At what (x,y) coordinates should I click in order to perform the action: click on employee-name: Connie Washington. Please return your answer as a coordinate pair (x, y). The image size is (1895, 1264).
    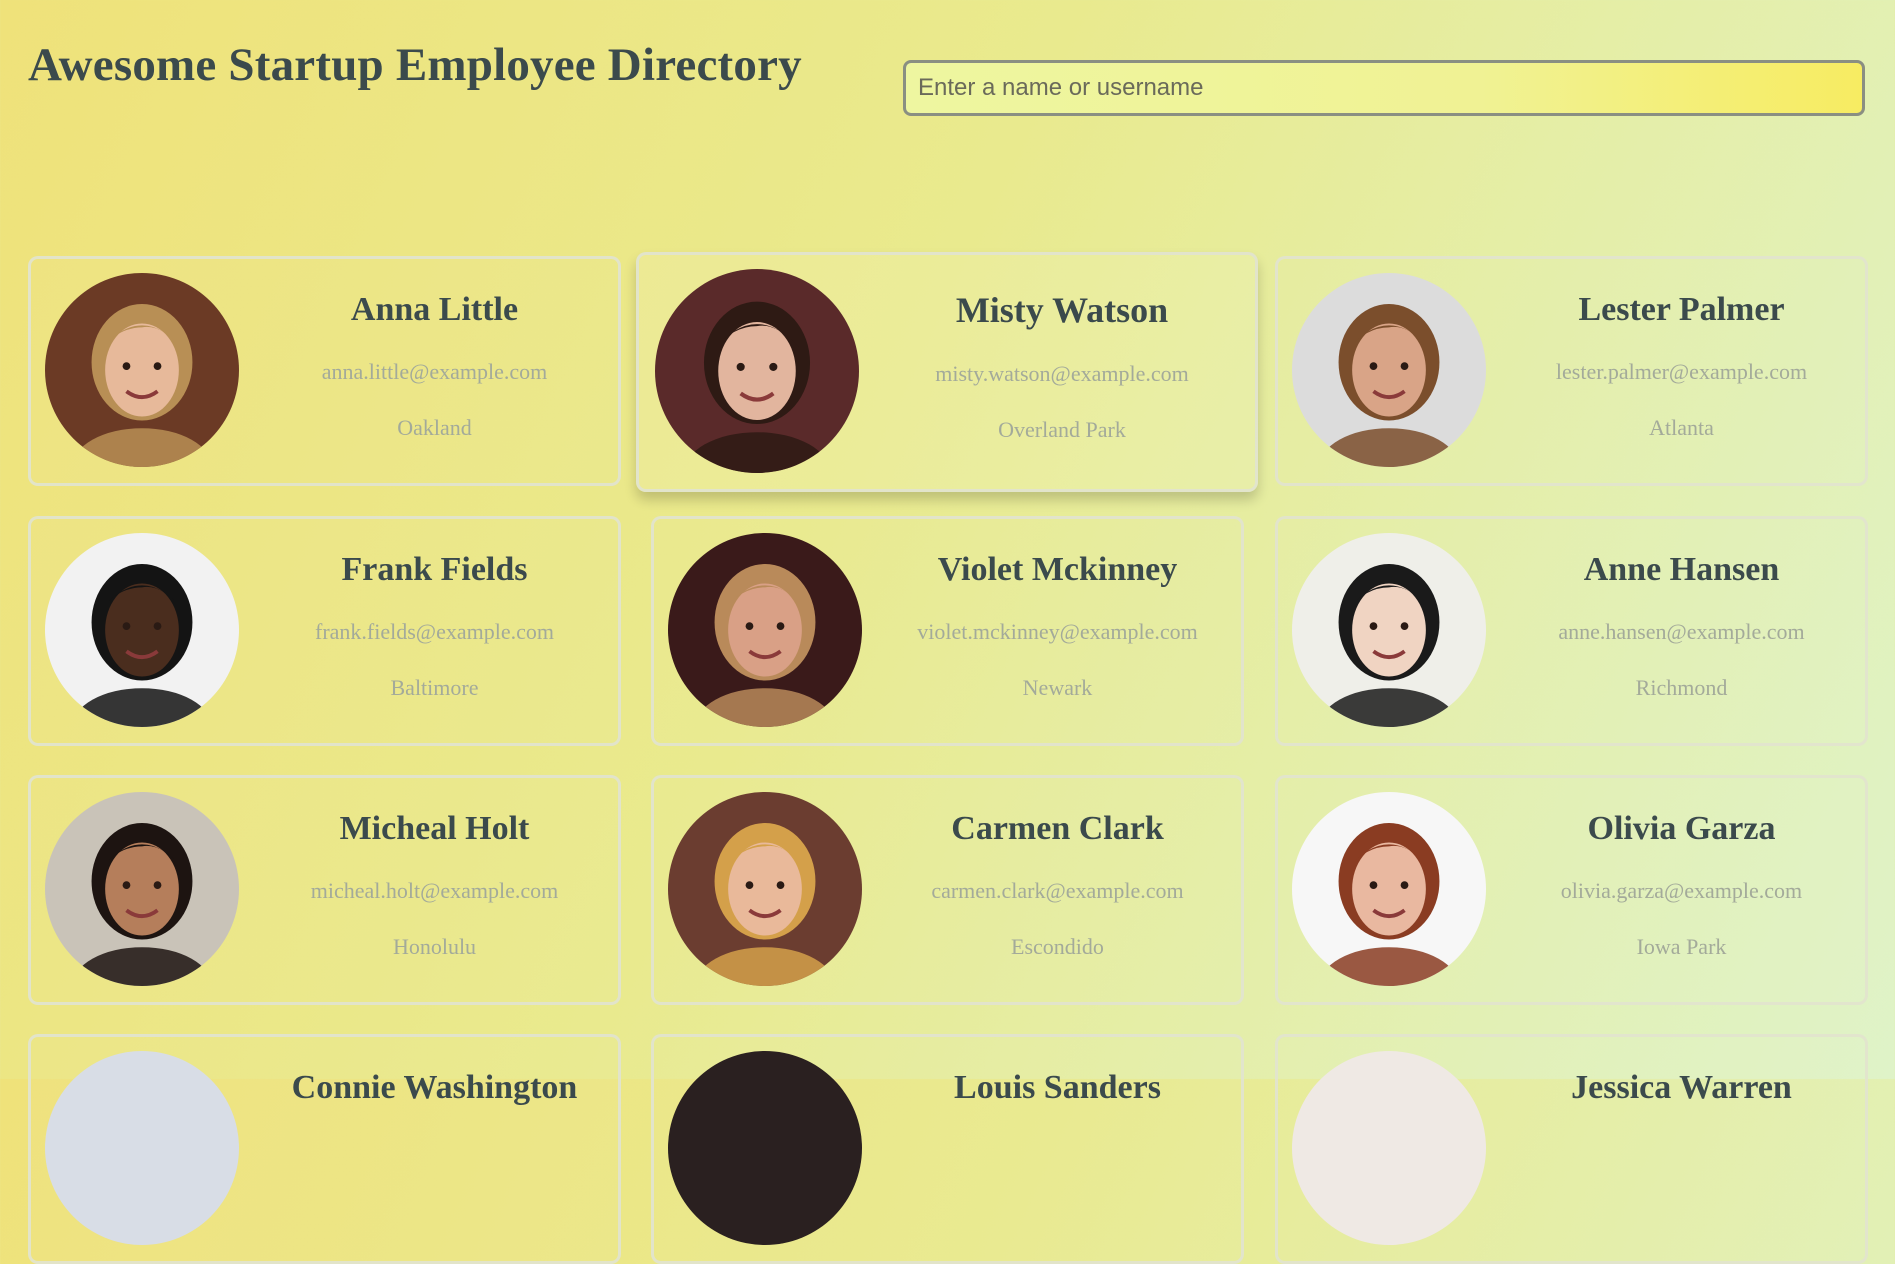
    Looking at the image, I should click on (434, 1087).